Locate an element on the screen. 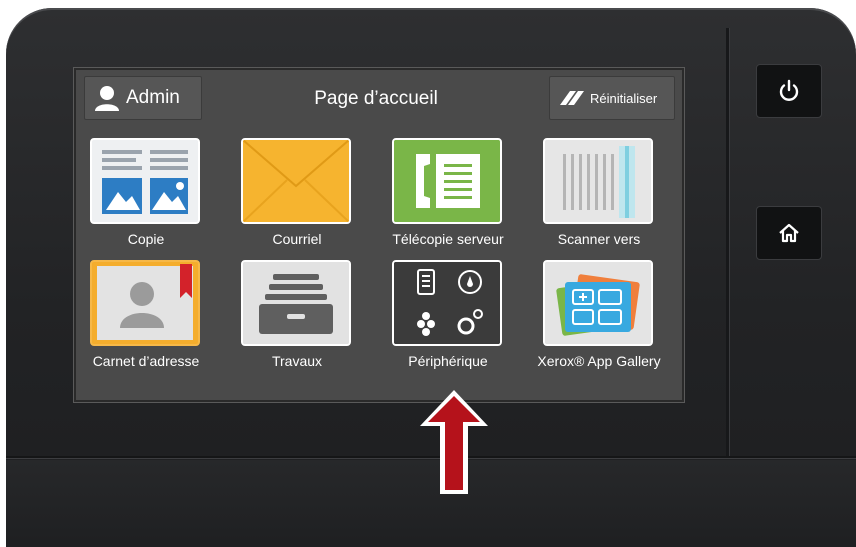 The image size is (856, 547). top-bar: Admin Page d’accueil Réinitialiser is located at coordinates (379, 100).